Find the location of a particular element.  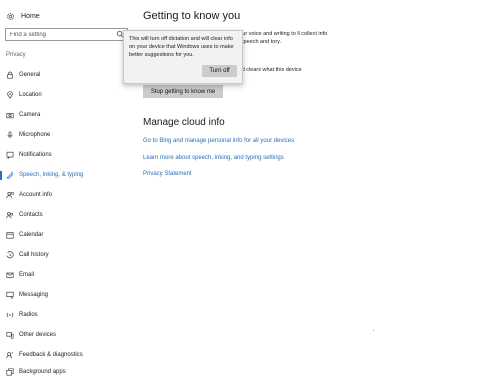

call-history-icon is located at coordinates (10, 255).